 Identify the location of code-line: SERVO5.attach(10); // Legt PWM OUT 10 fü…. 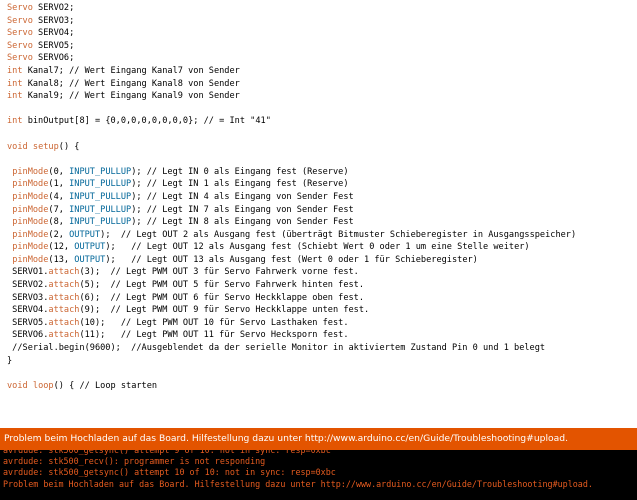
(291, 323).